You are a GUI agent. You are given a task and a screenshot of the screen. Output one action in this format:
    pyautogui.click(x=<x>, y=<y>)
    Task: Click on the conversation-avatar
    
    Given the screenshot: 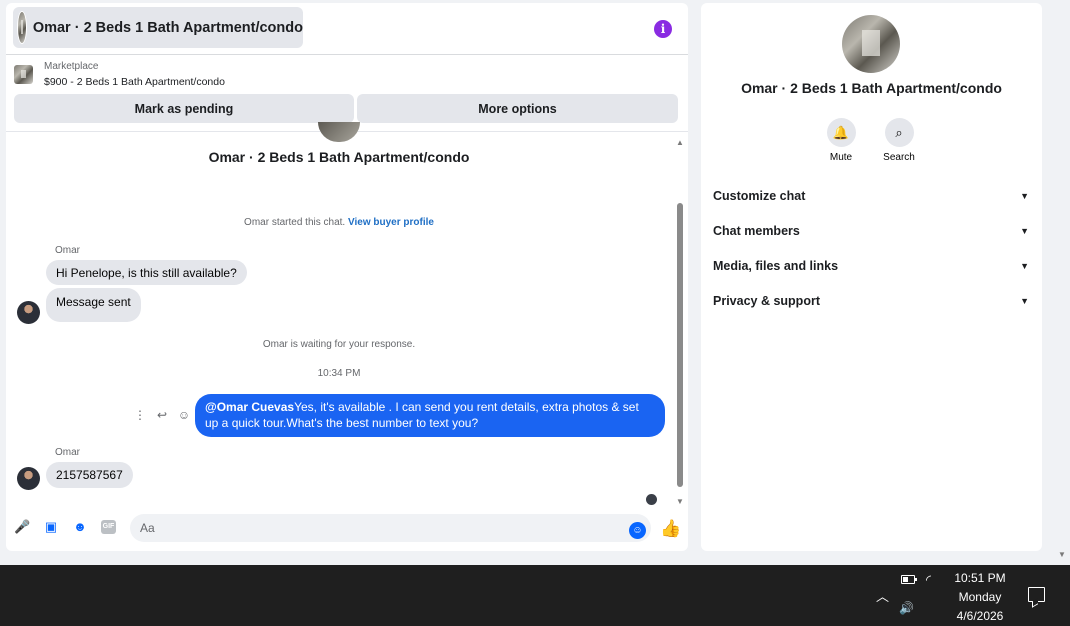 What is the action you would take?
    pyautogui.click(x=339, y=132)
    